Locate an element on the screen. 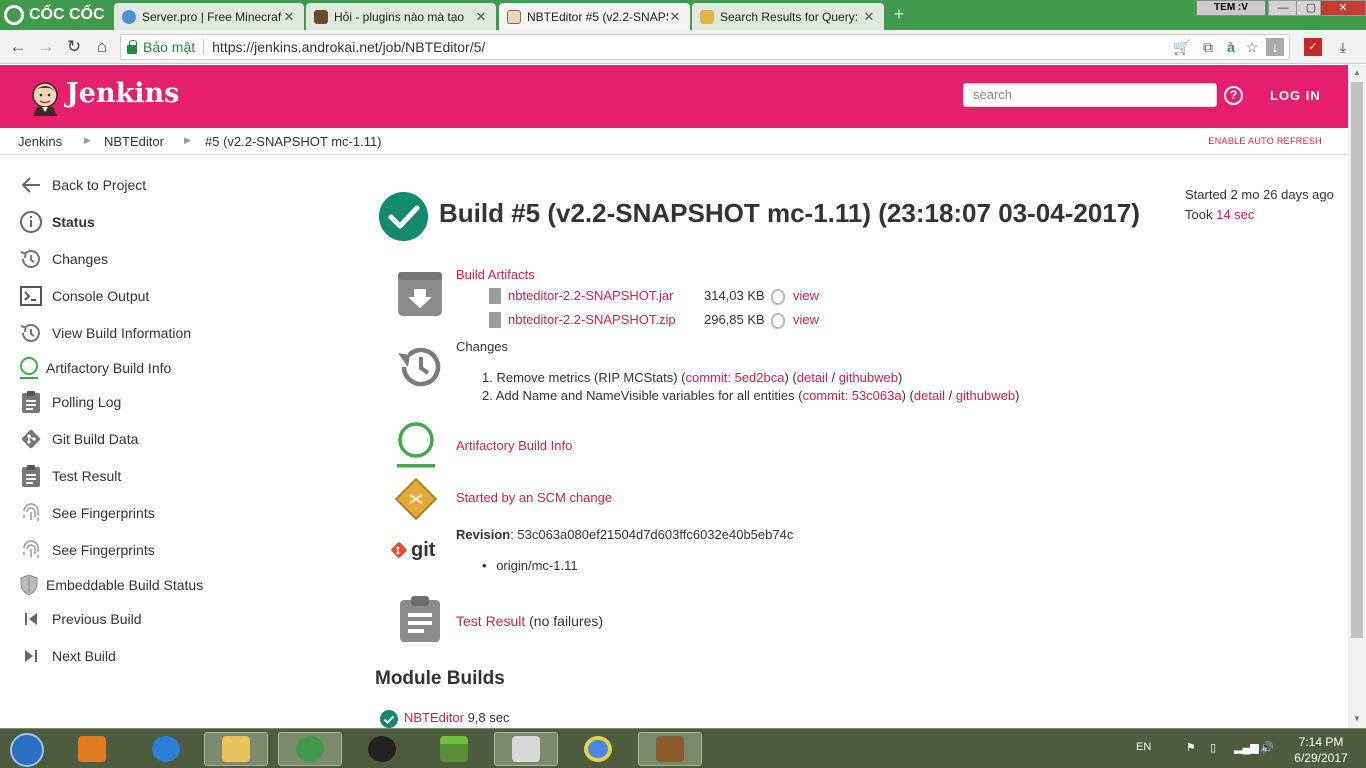 The image size is (1366, 768). sidebar-item-polling-log: Polling Log is located at coordinates (69, 402).